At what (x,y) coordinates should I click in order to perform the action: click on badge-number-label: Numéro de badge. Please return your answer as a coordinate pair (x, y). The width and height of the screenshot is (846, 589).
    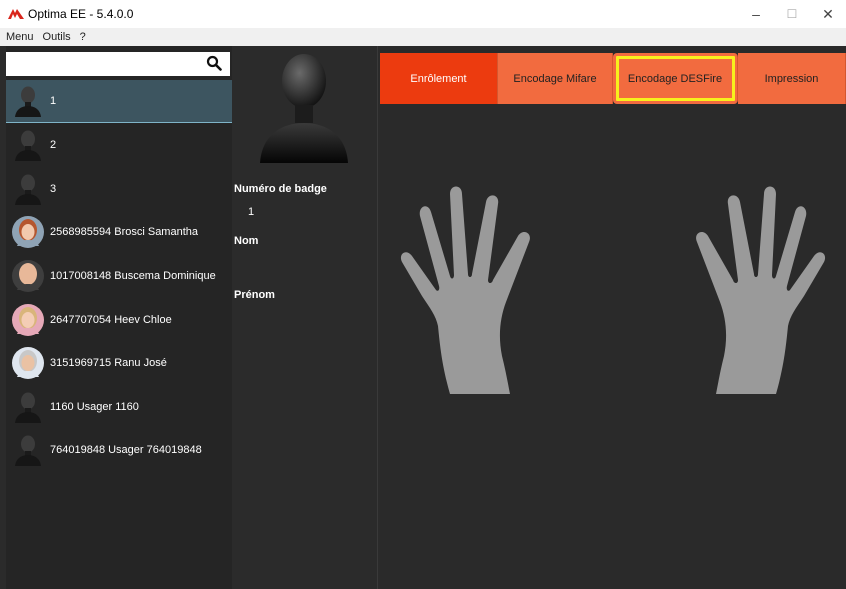
    Looking at the image, I should click on (280, 189).